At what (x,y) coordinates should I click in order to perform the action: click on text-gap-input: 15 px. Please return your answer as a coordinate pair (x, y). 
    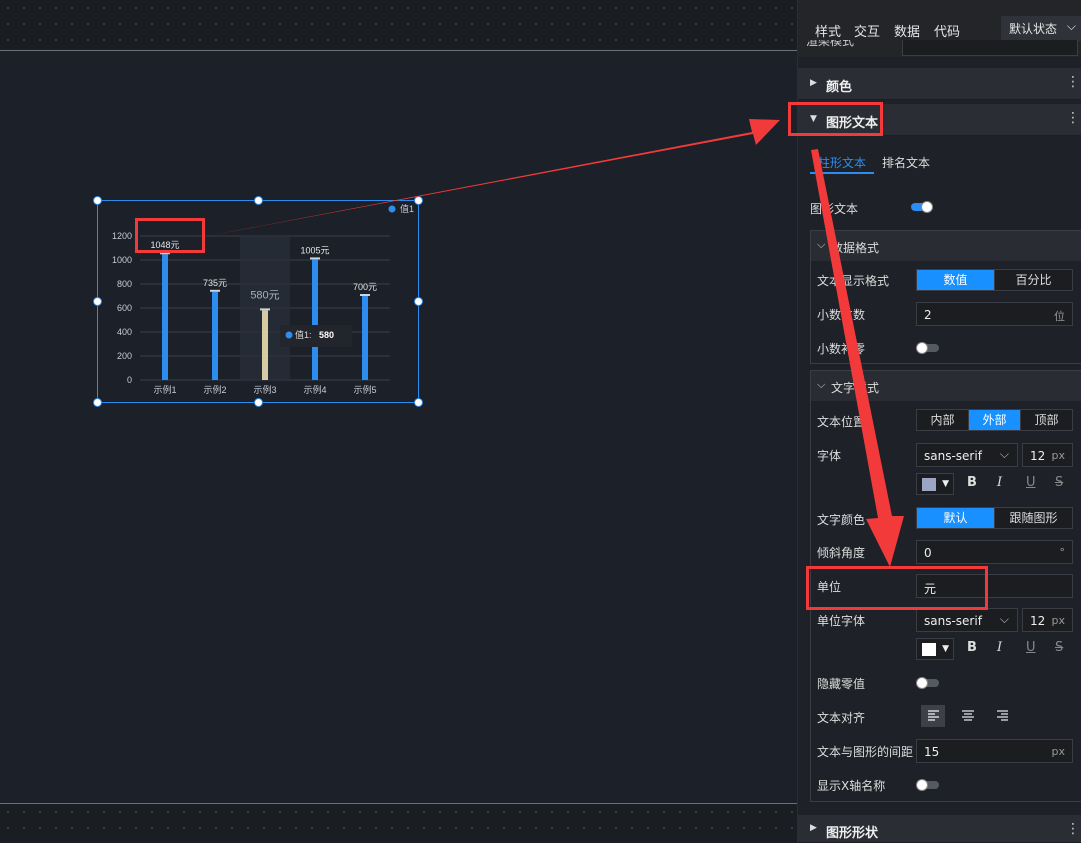
    Looking at the image, I should click on (994, 751).